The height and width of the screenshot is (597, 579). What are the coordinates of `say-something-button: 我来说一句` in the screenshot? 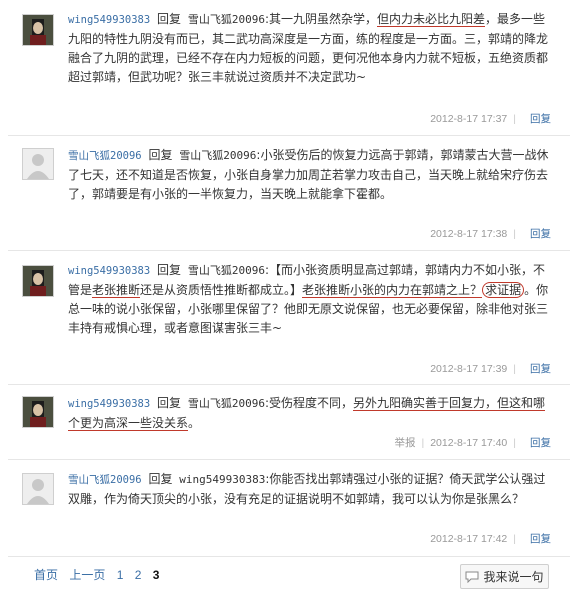 It's located at (504, 576).